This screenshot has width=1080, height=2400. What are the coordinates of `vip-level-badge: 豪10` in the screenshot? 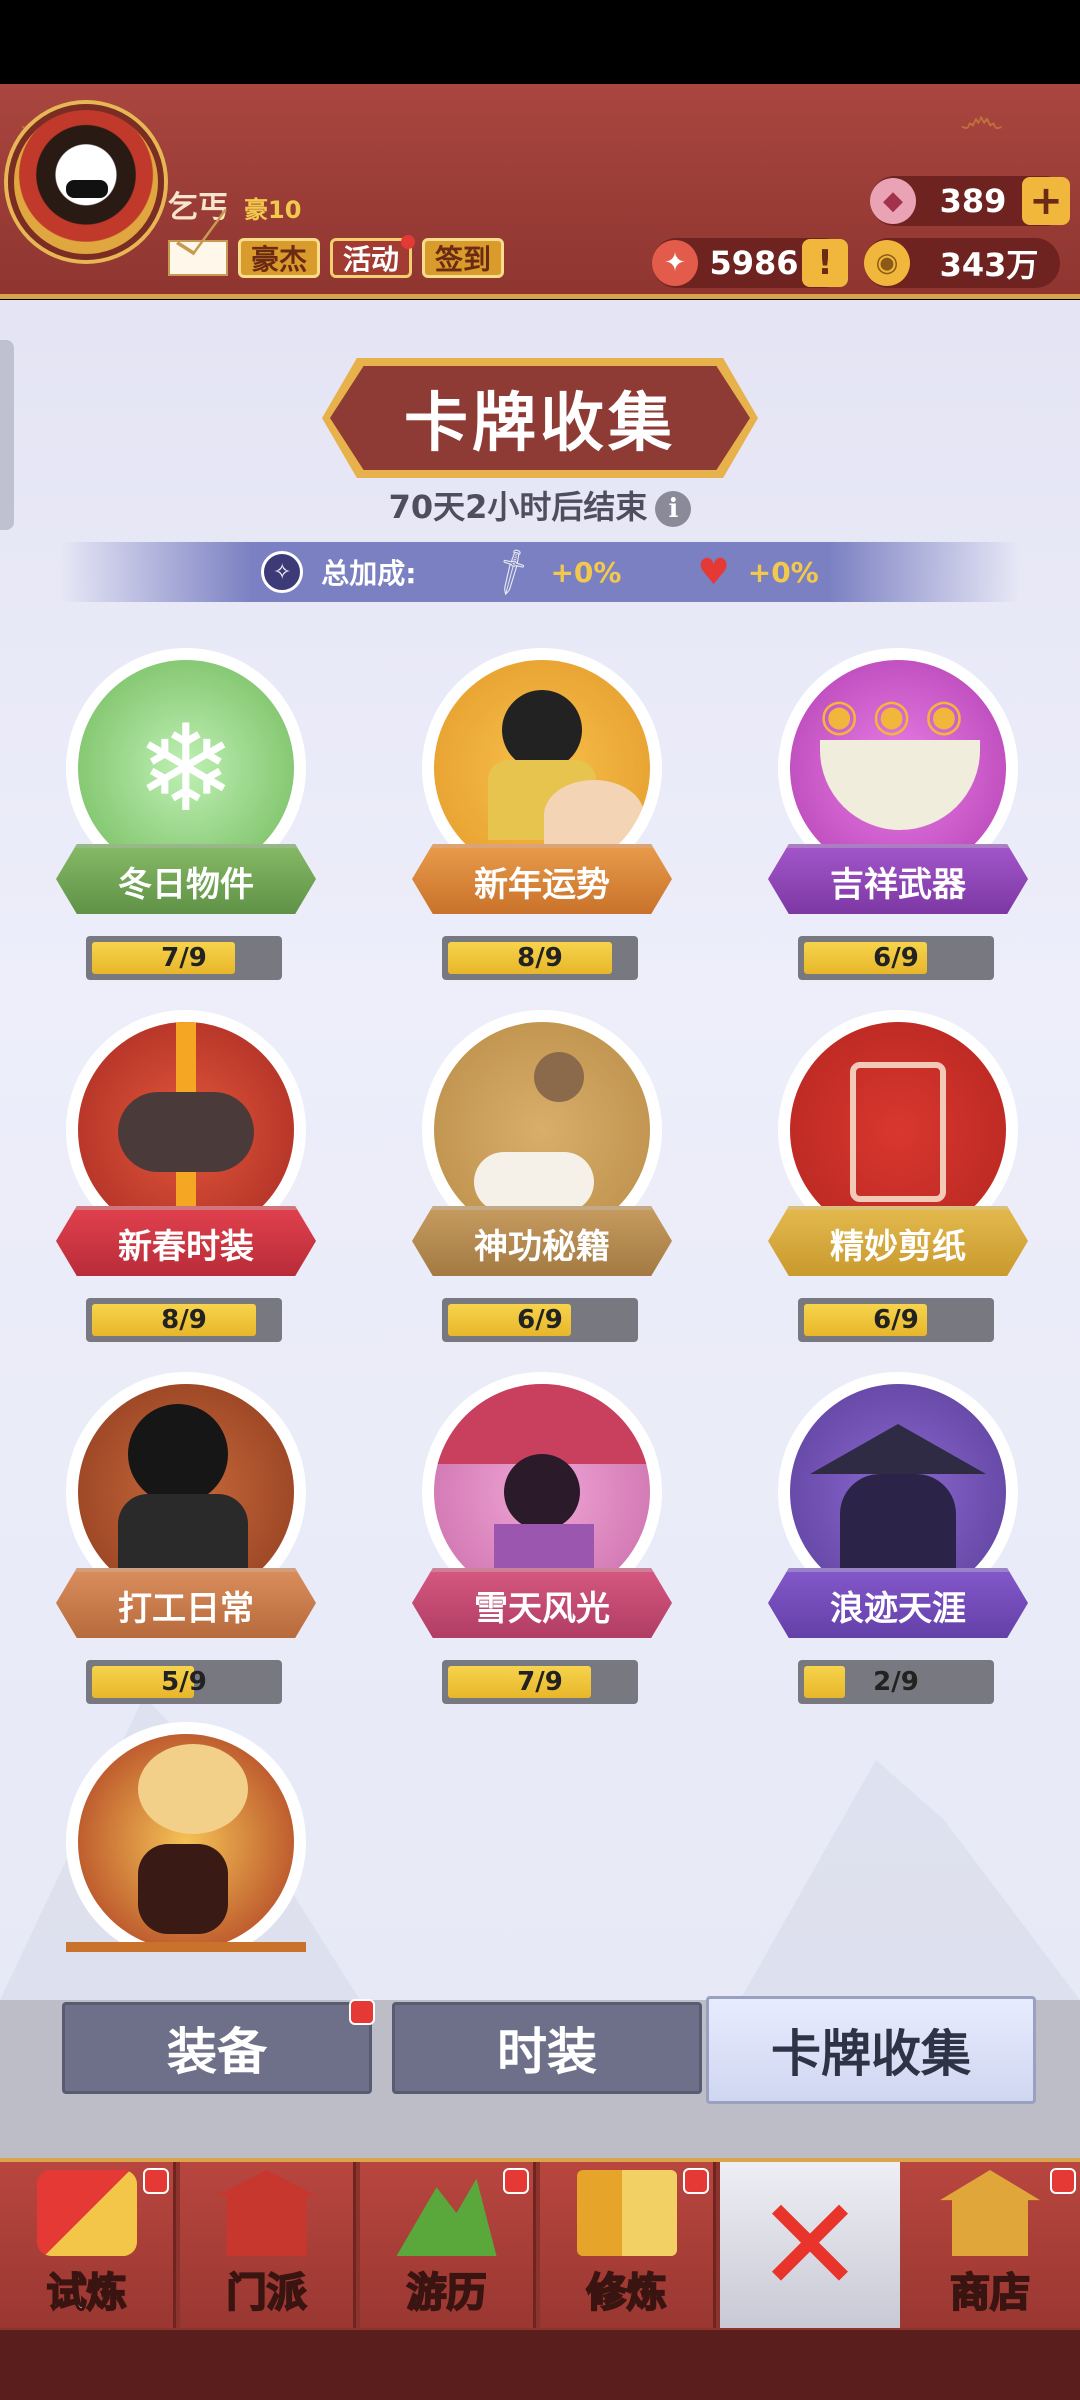 It's located at (273, 210).